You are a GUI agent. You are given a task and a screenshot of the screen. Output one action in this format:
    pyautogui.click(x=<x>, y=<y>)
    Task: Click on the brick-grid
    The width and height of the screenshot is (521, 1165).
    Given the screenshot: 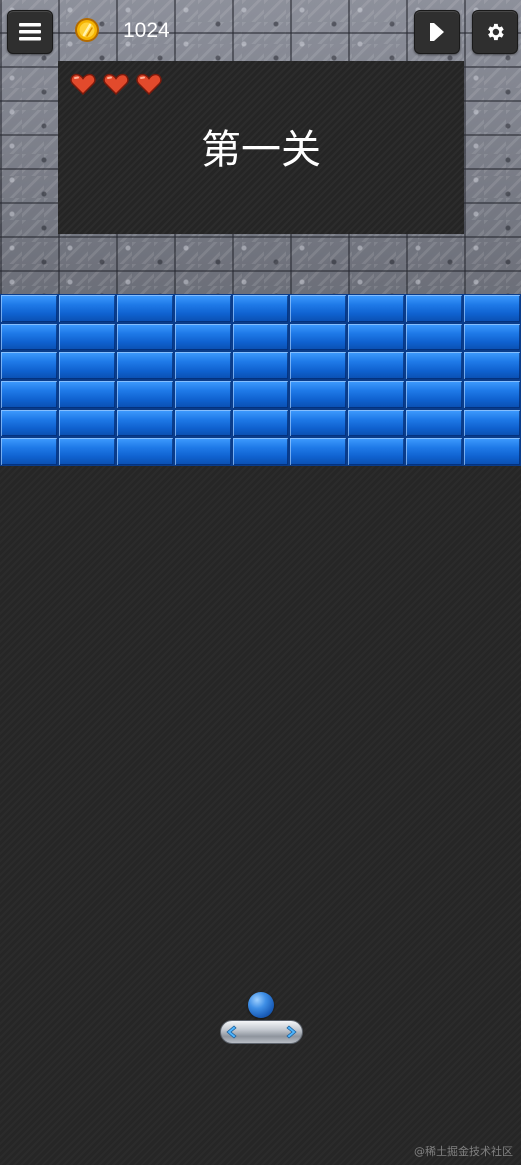 What is the action you would take?
    pyautogui.click(x=260, y=380)
    